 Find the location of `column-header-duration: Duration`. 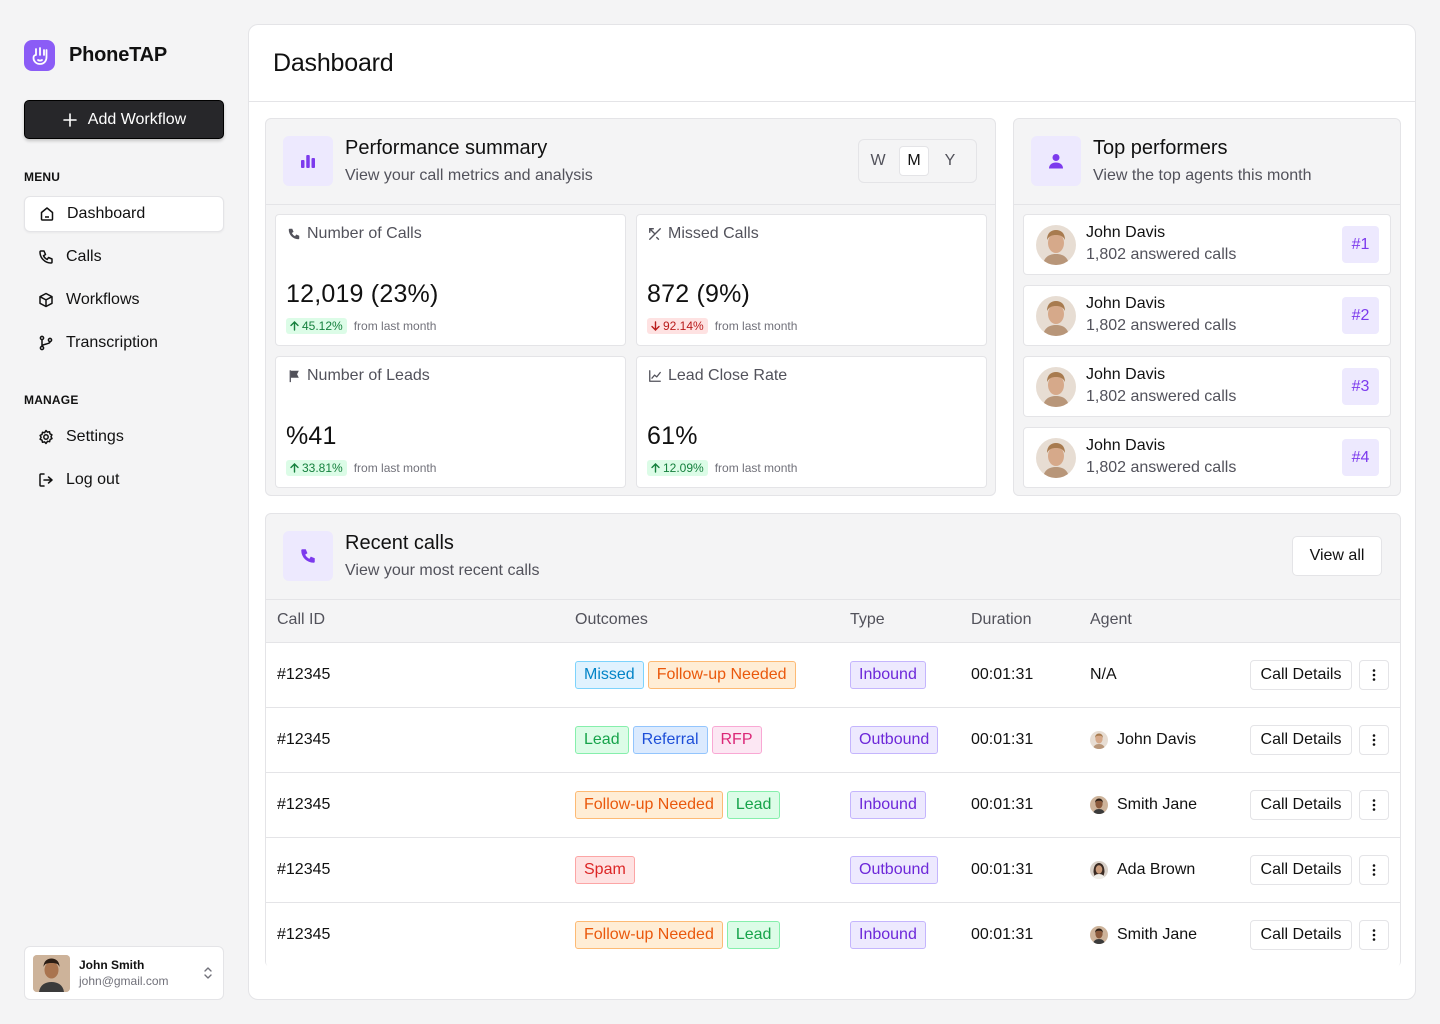

column-header-duration: Duration is located at coordinates (1001, 620).